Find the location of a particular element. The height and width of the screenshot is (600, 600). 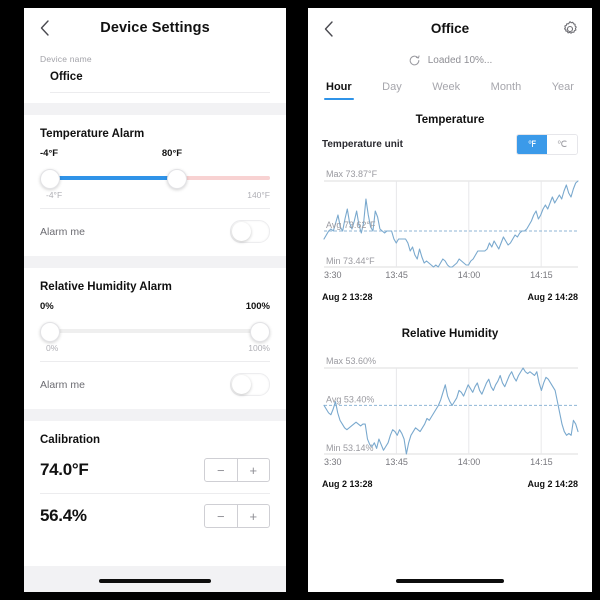

svg-text: Avg 73.62°F is located at coordinates (351, 225).